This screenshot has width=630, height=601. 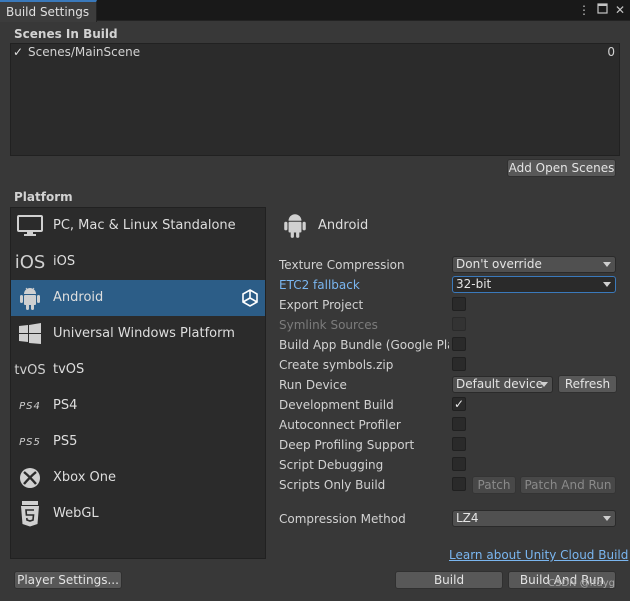 I want to click on ios-icon: iOS, so click(x=30, y=262).